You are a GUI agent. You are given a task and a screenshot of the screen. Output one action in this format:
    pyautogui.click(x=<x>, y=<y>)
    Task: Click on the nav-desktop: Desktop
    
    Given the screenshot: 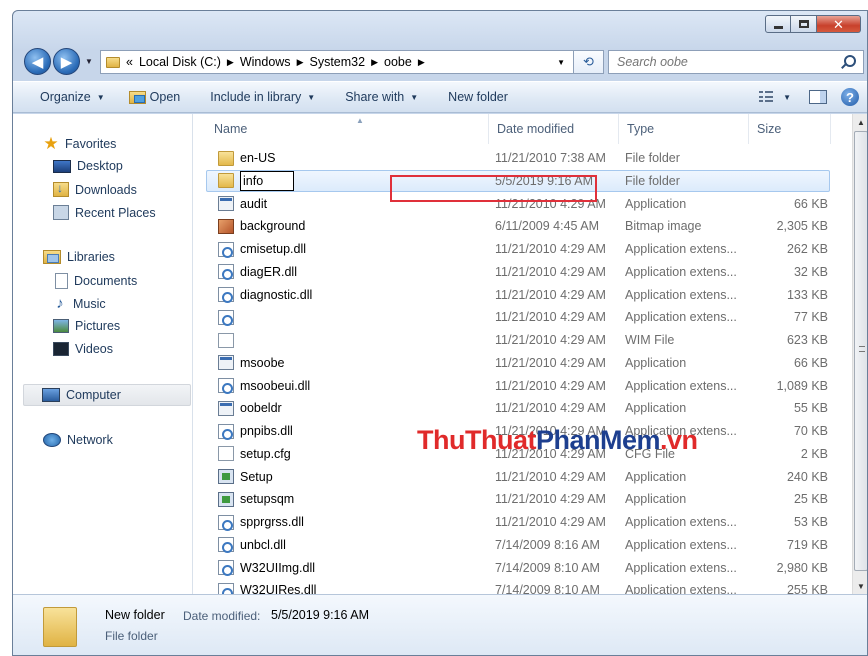 What is the action you would take?
    pyautogui.click(x=88, y=166)
    